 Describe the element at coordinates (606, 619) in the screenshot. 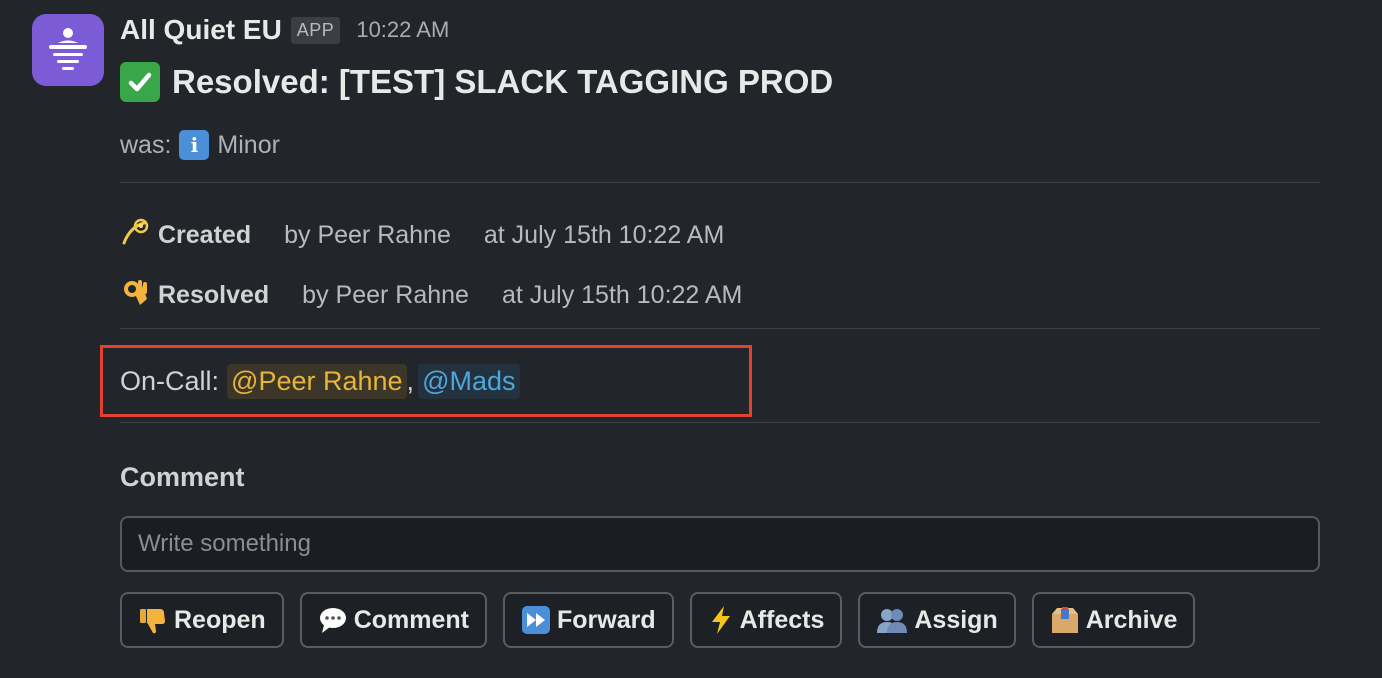

I see `forward-label: Forward` at that location.